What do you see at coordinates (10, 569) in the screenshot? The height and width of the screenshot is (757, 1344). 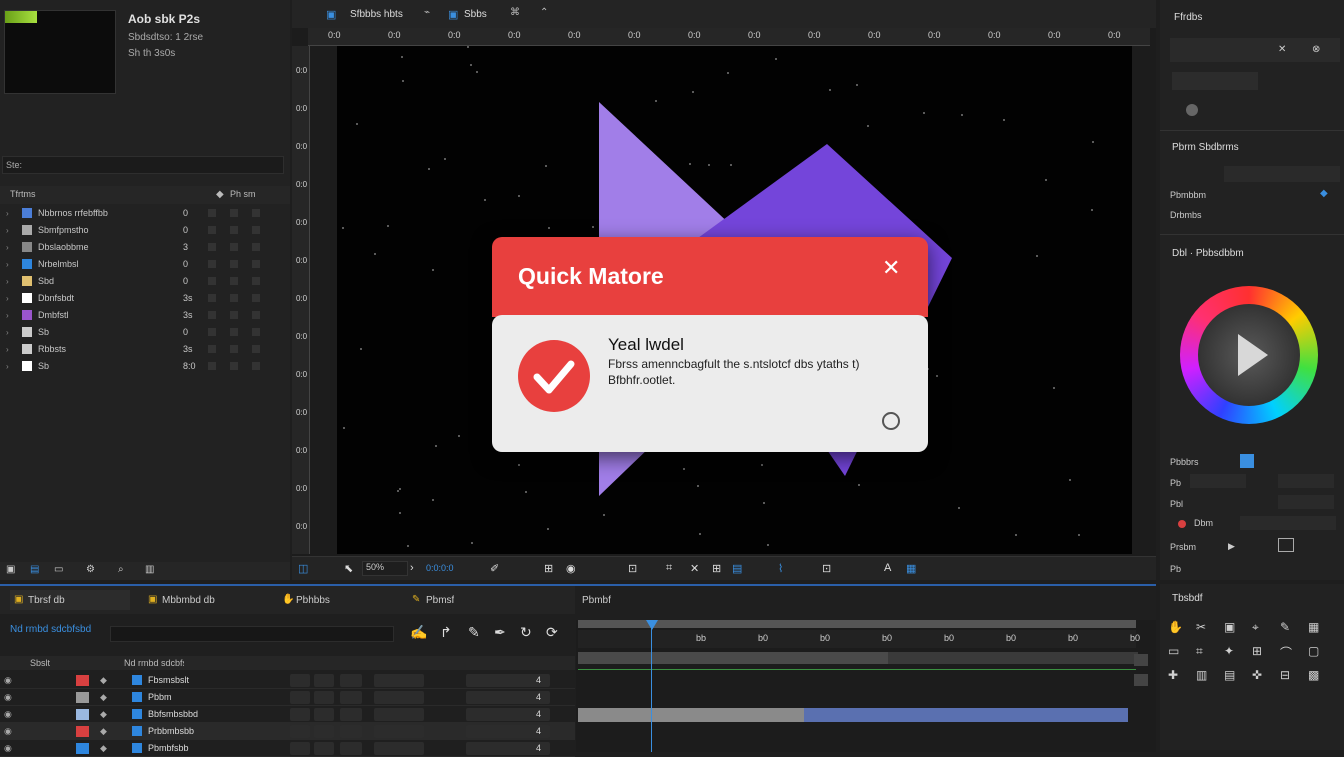 I see `new-folder-icon: ▣` at bounding box center [10, 569].